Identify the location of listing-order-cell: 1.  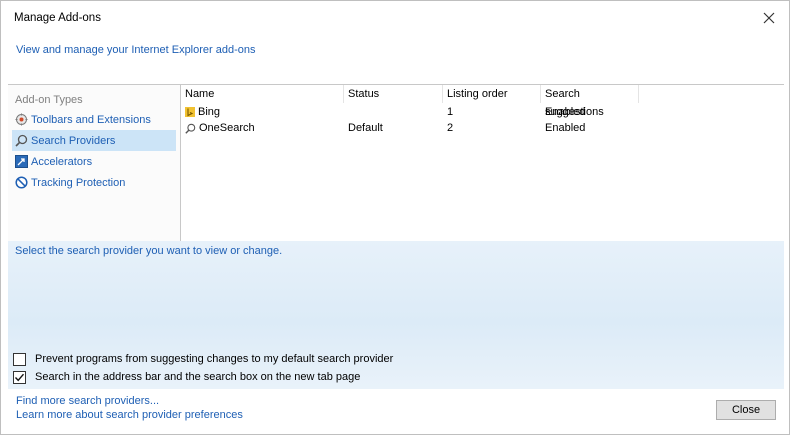
(450, 112).